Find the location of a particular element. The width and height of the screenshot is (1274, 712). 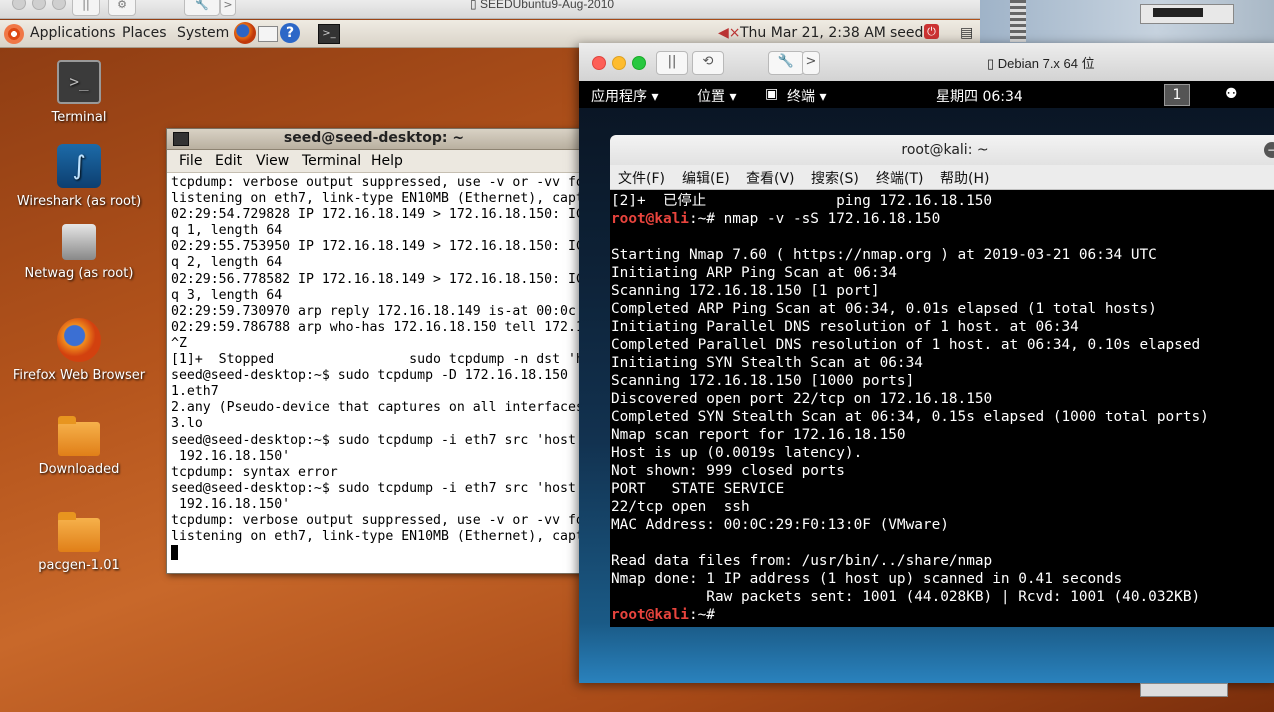

applications-menu: Applications is located at coordinates (73, 33).